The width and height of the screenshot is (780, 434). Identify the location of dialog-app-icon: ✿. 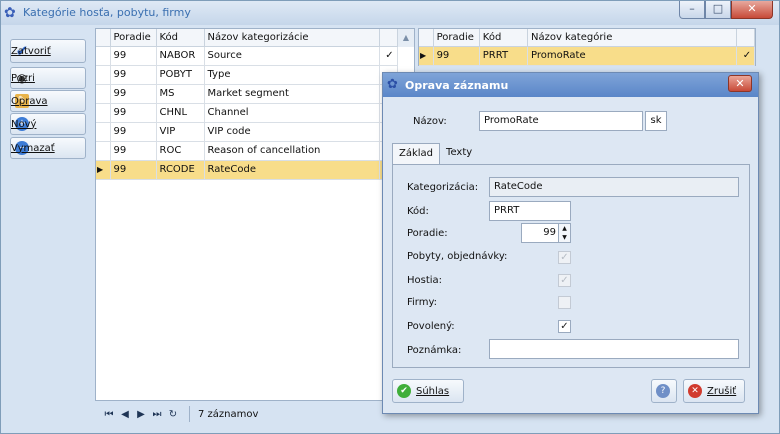
(392, 84).